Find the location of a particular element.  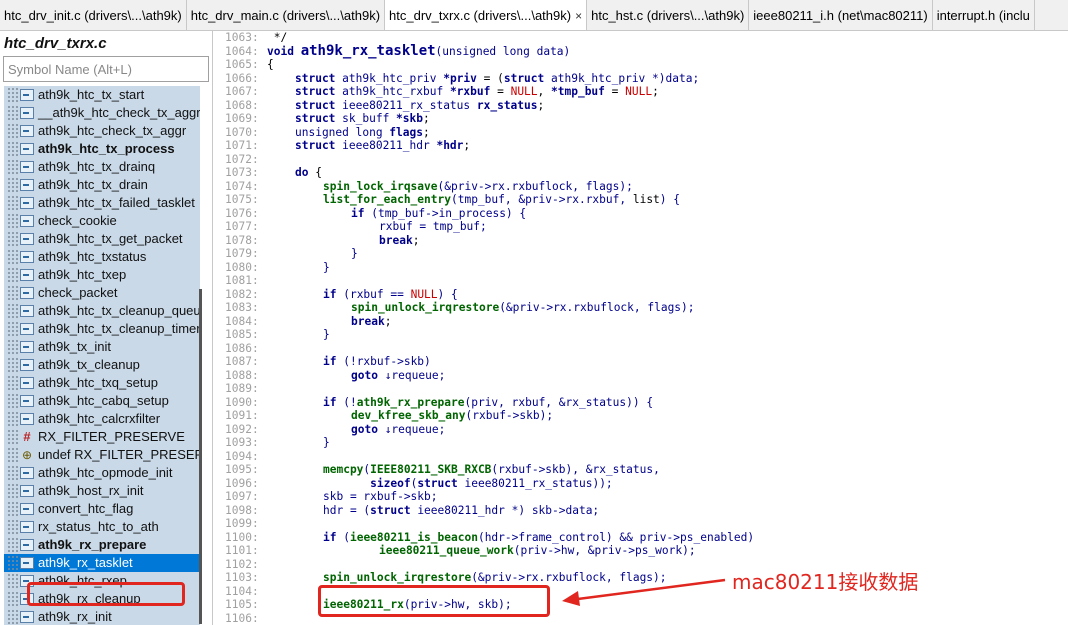

symbol-item-label: ath9k_htc_txstatus is located at coordinates (92, 256).